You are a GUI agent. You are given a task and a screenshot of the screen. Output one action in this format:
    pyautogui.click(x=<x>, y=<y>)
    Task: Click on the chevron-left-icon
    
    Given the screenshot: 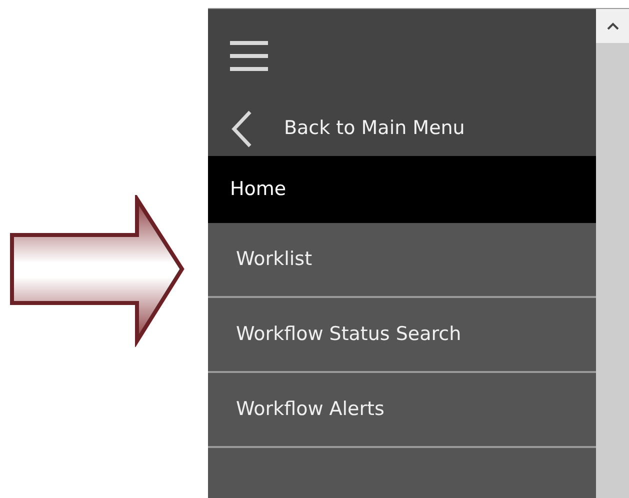 What is the action you would take?
    pyautogui.click(x=242, y=129)
    